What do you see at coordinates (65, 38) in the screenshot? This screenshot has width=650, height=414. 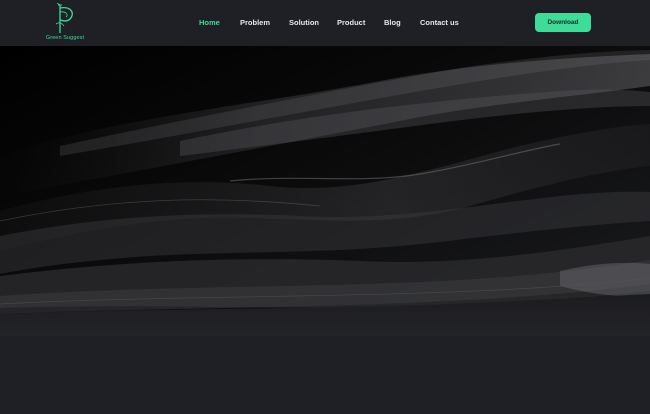 I see `brand-name: Green Suggest` at bounding box center [65, 38].